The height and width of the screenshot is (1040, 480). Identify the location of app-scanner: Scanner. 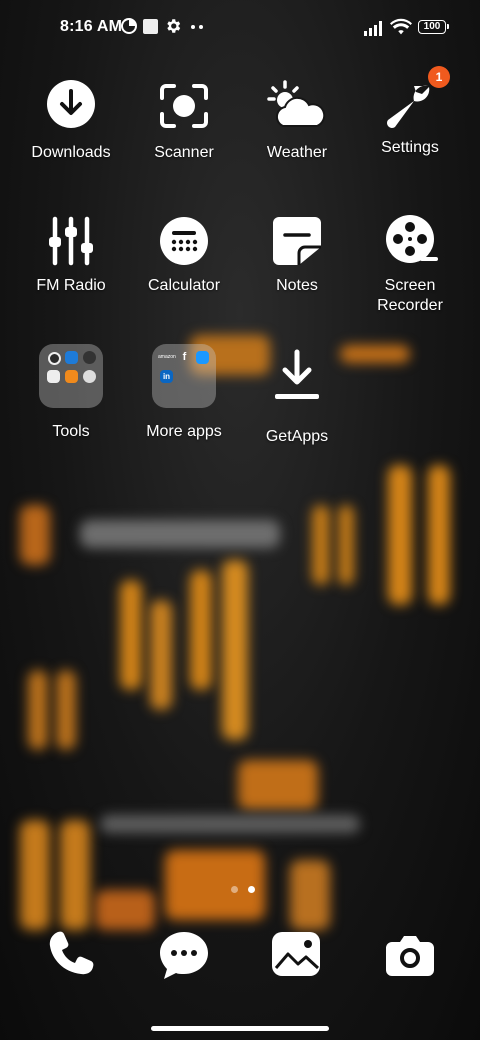
(184, 120).